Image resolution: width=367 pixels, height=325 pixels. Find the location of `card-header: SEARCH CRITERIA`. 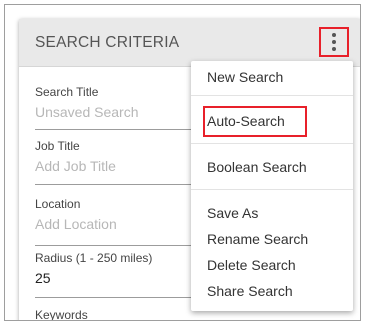

card-header: SEARCH CRITERIA is located at coordinates (189, 43).